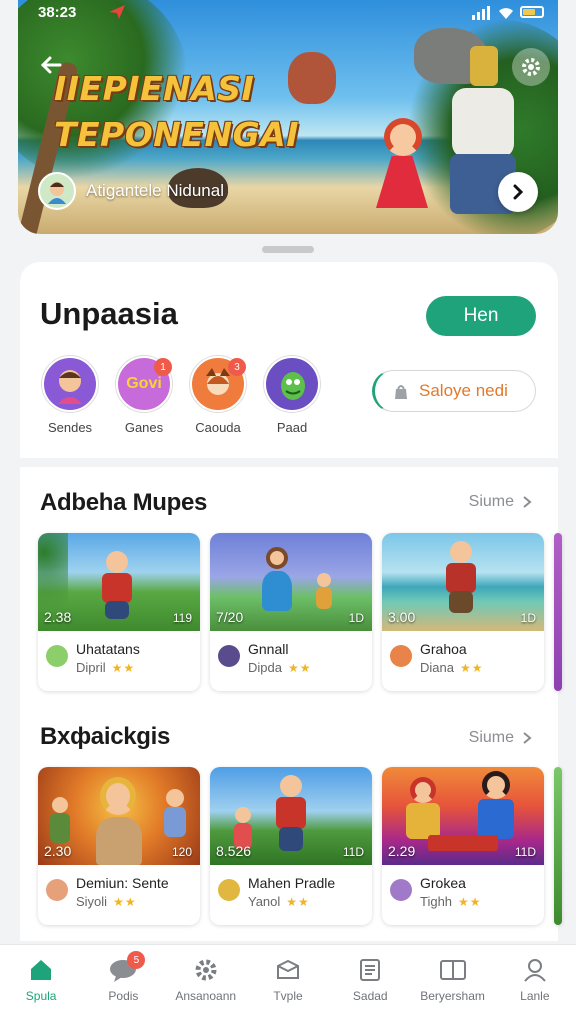 The height and width of the screenshot is (1024, 576). I want to click on hero-next-button, so click(518, 192).